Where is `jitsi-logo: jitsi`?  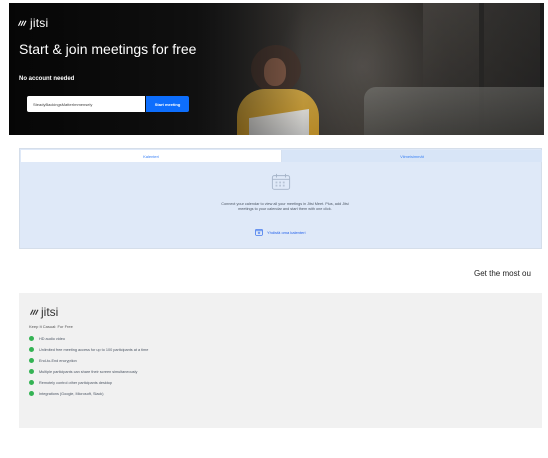 jitsi-logo: jitsi is located at coordinates (32, 23).